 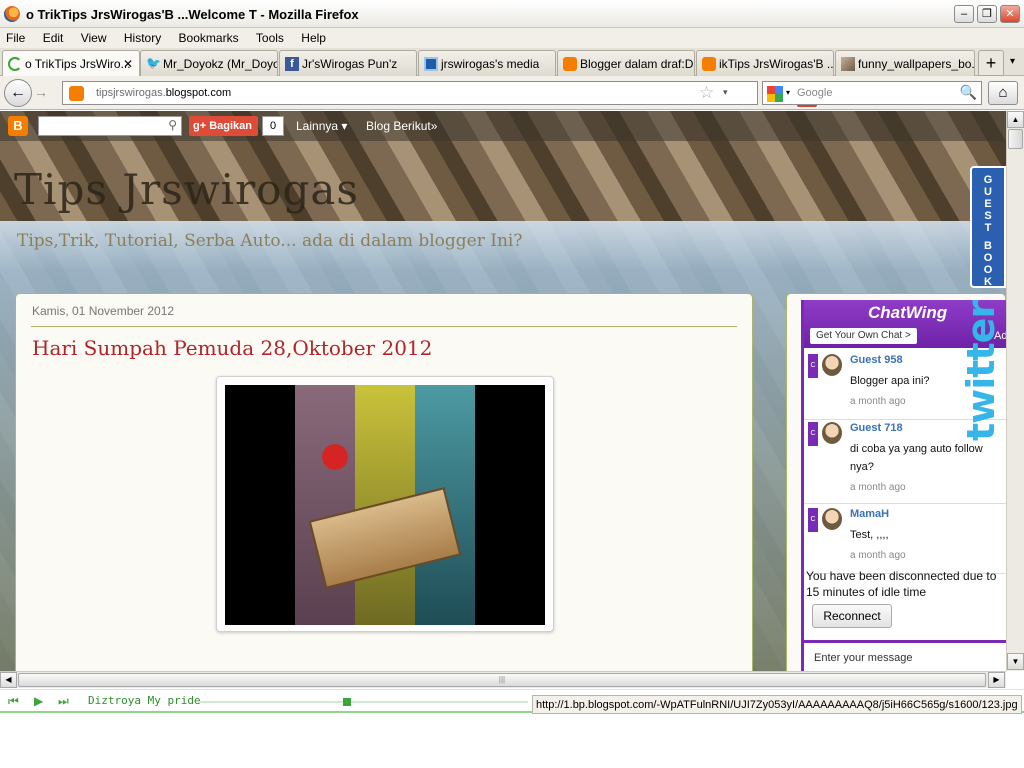 I want to click on search-input: Google, so click(x=814, y=93).